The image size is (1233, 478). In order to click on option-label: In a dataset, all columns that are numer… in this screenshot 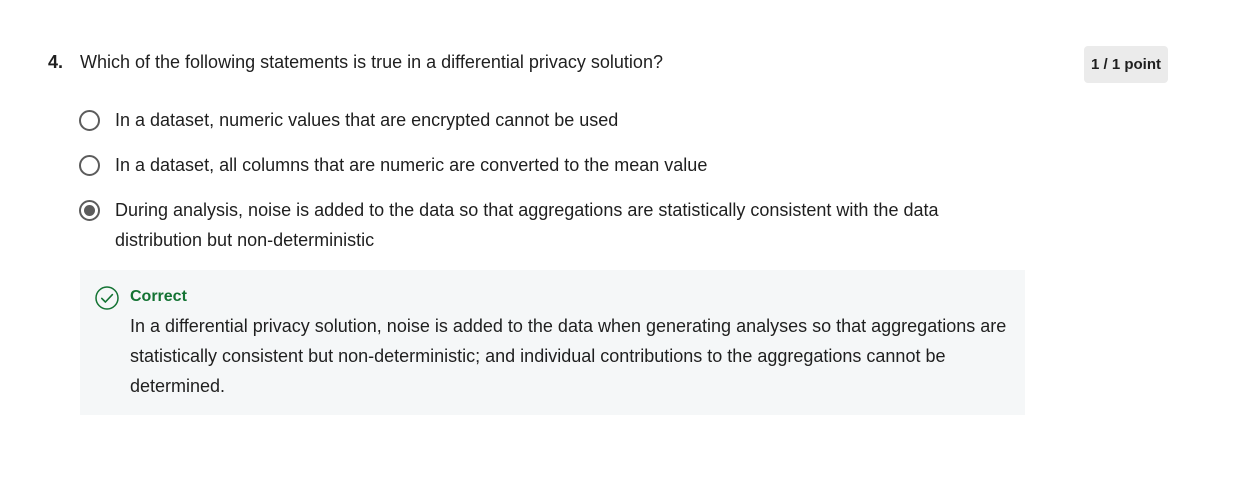, I will do `click(411, 165)`.